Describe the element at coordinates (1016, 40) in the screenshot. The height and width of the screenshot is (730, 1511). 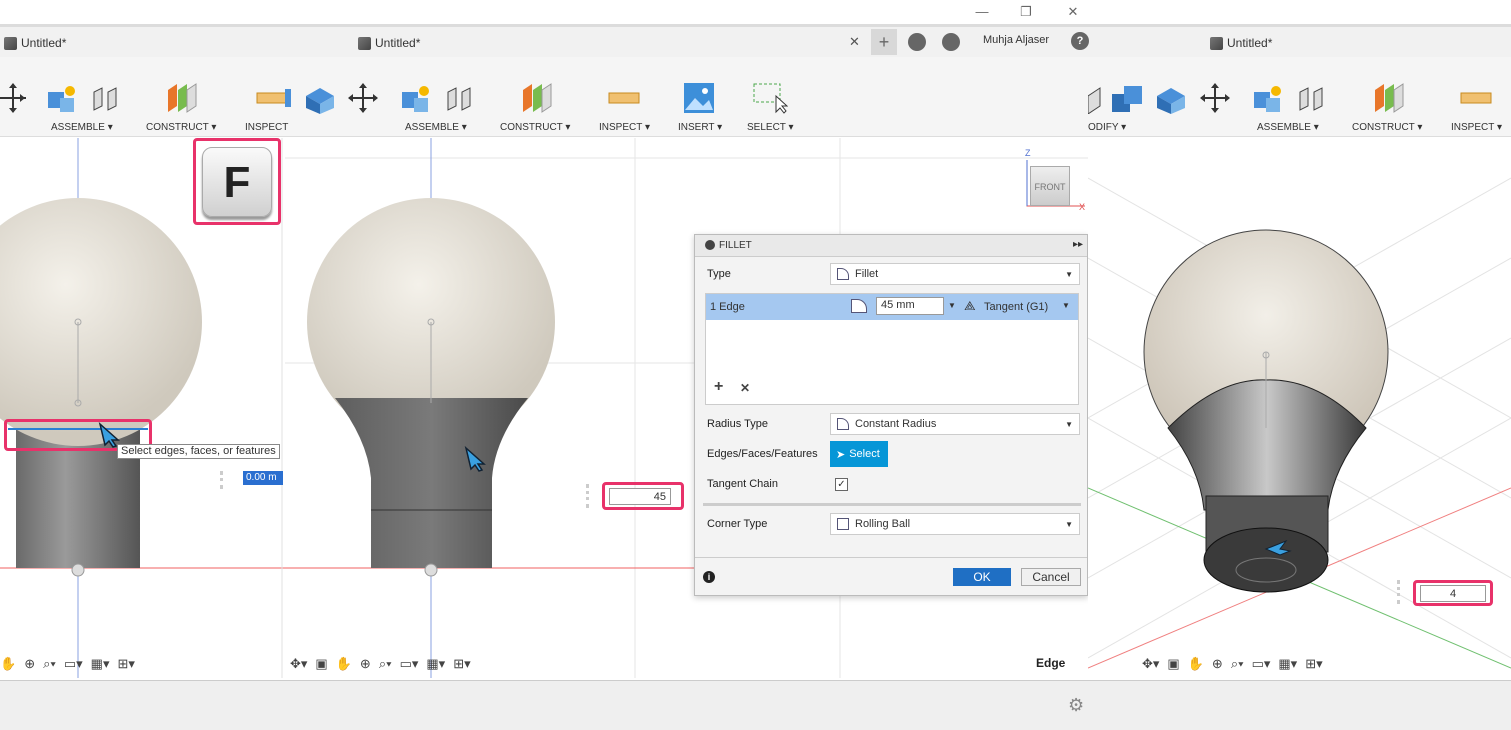
I see `user-name: Muhja Aljaser` at that location.